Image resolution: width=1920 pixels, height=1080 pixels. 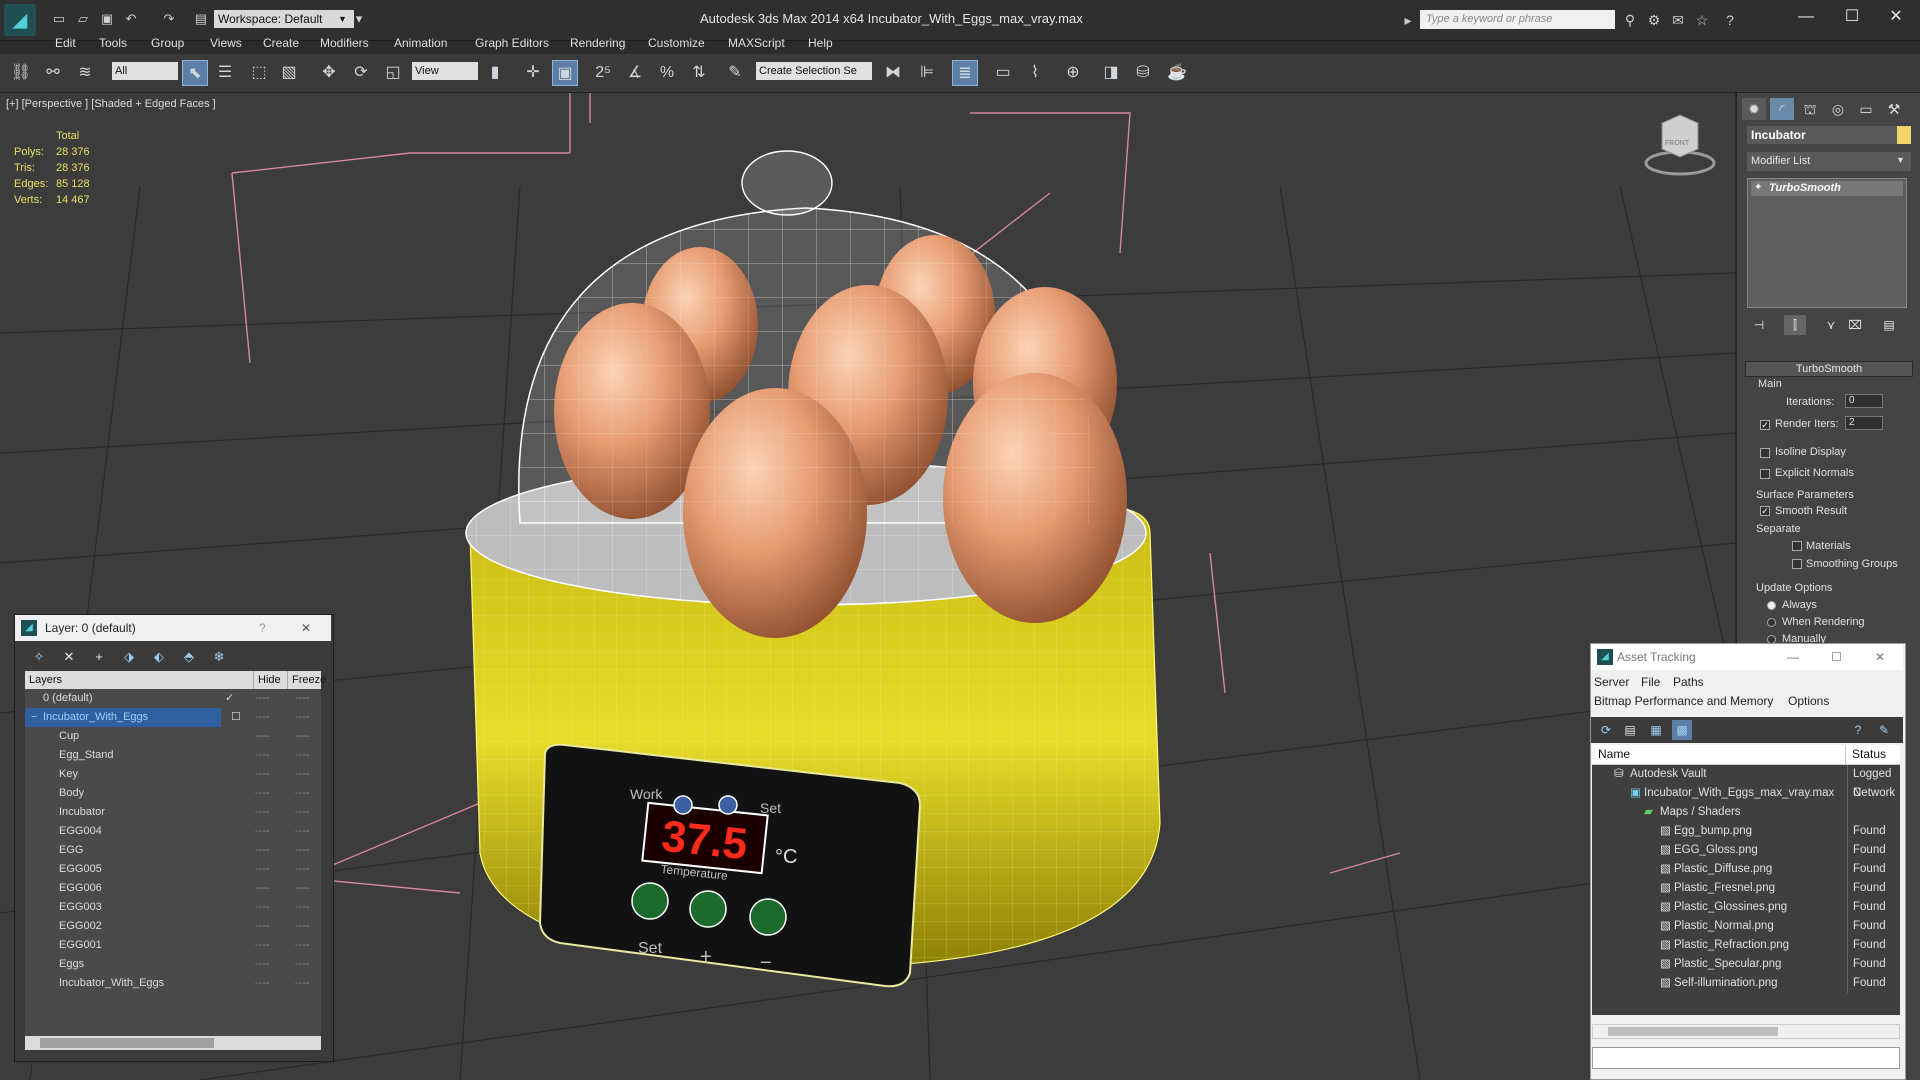 I want to click on motion-tab-icon: ◎, so click(x=1838, y=109).